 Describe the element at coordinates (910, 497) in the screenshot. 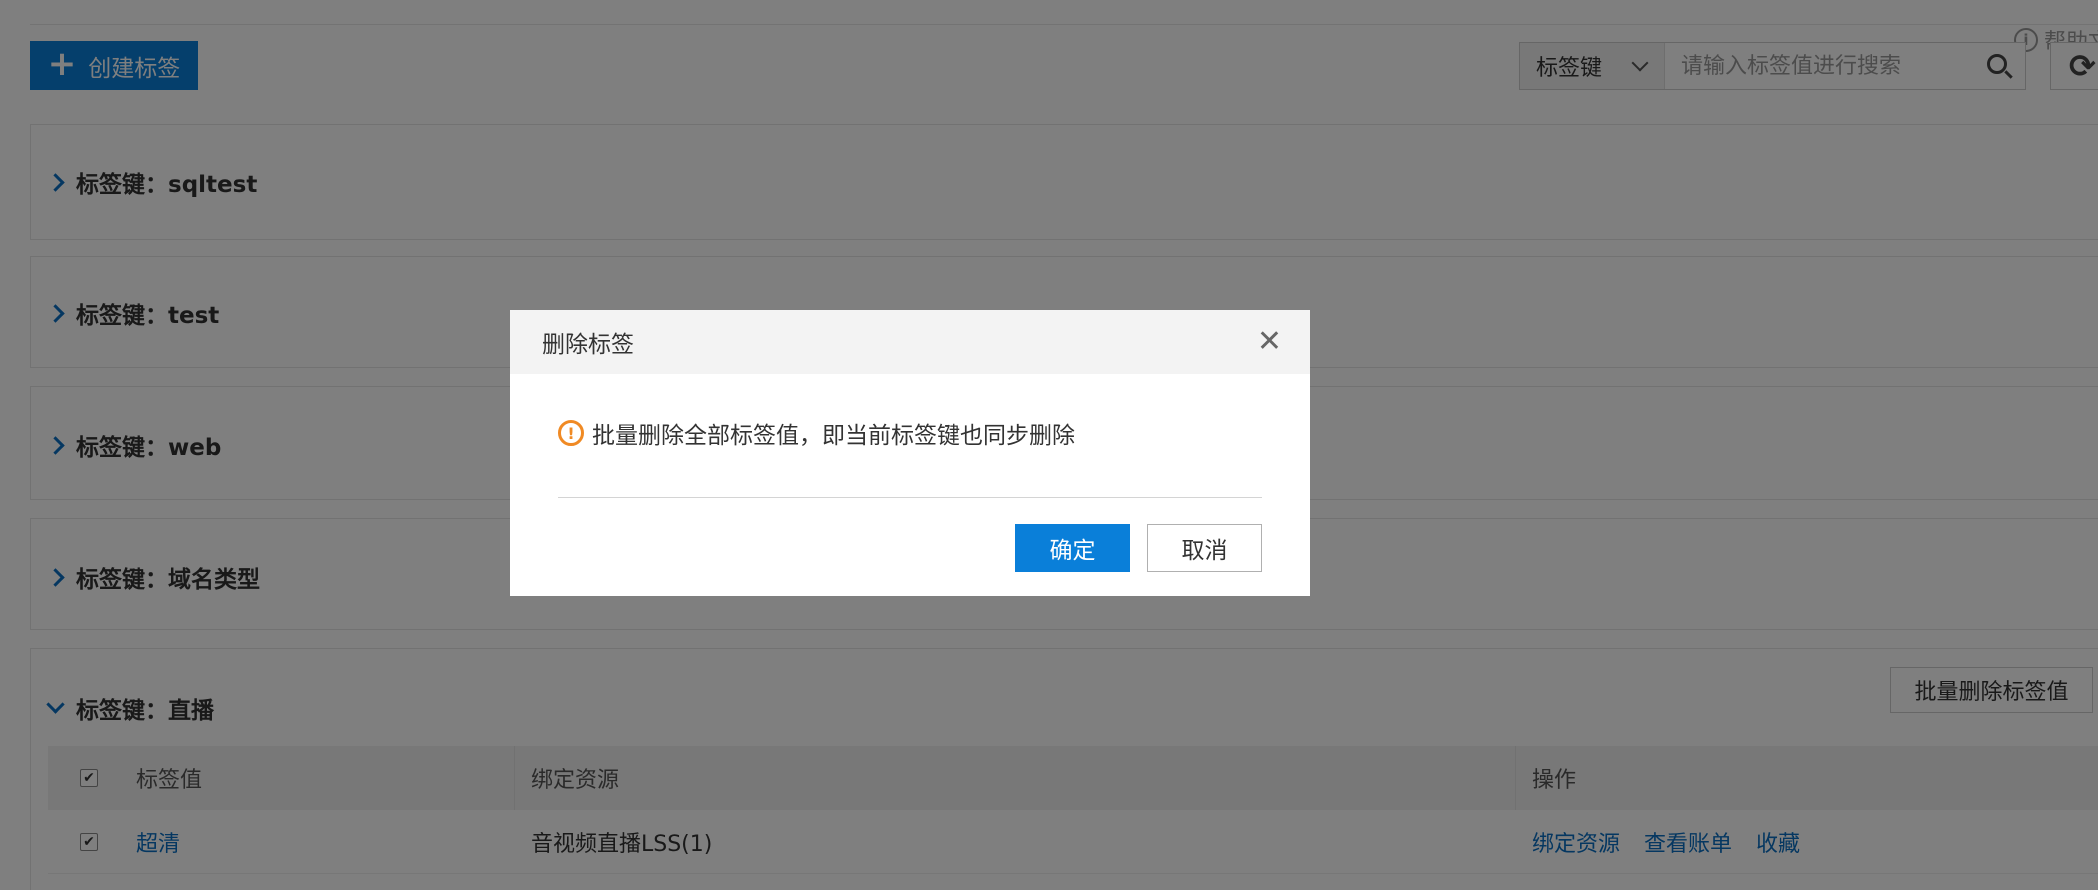

I see `dialog-divider` at that location.